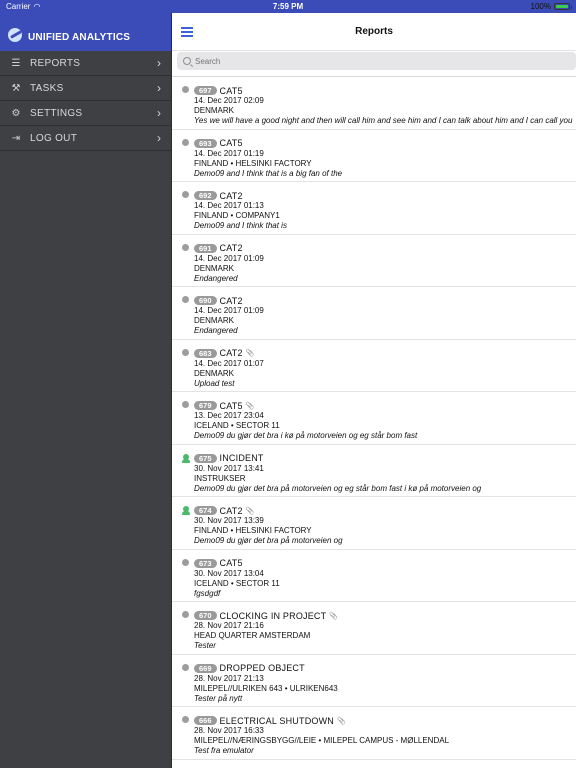  Describe the element at coordinates (229, 415) in the screenshot. I see `report-date: 13. Dec 2017 23:04` at that location.